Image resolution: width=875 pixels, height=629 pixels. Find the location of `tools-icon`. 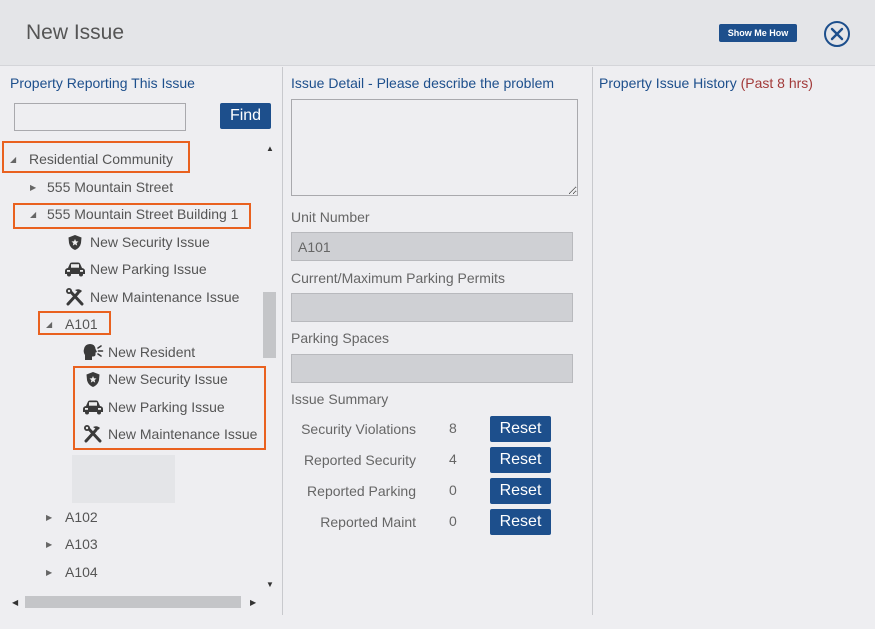

tools-icon is located at coordinates (75, 297).